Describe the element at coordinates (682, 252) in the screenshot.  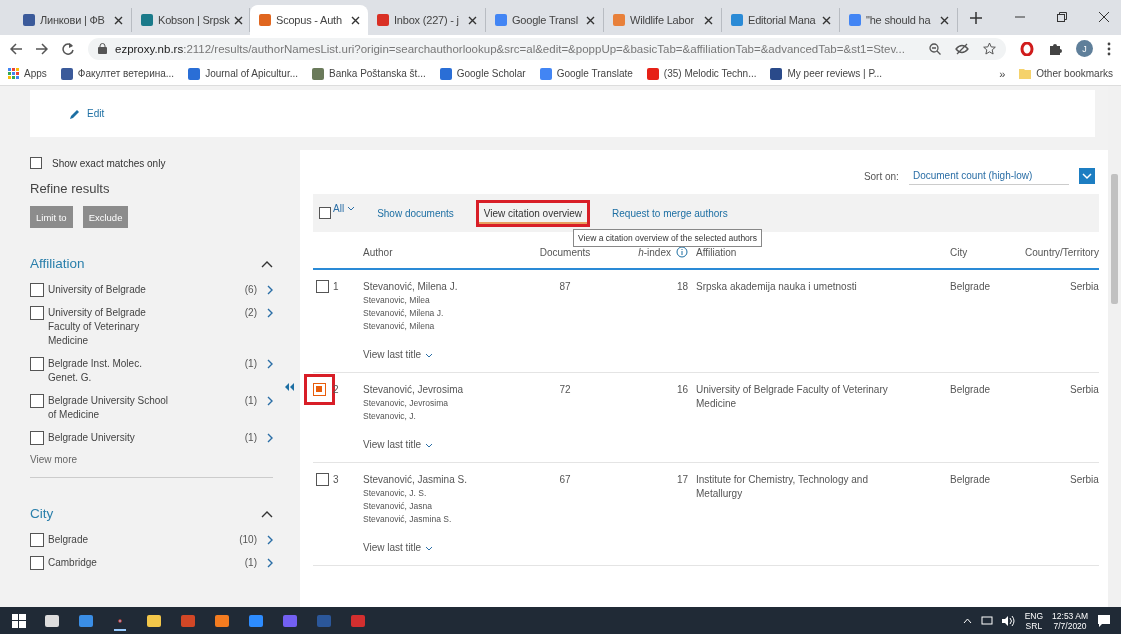
I see `info-icon` at that location.